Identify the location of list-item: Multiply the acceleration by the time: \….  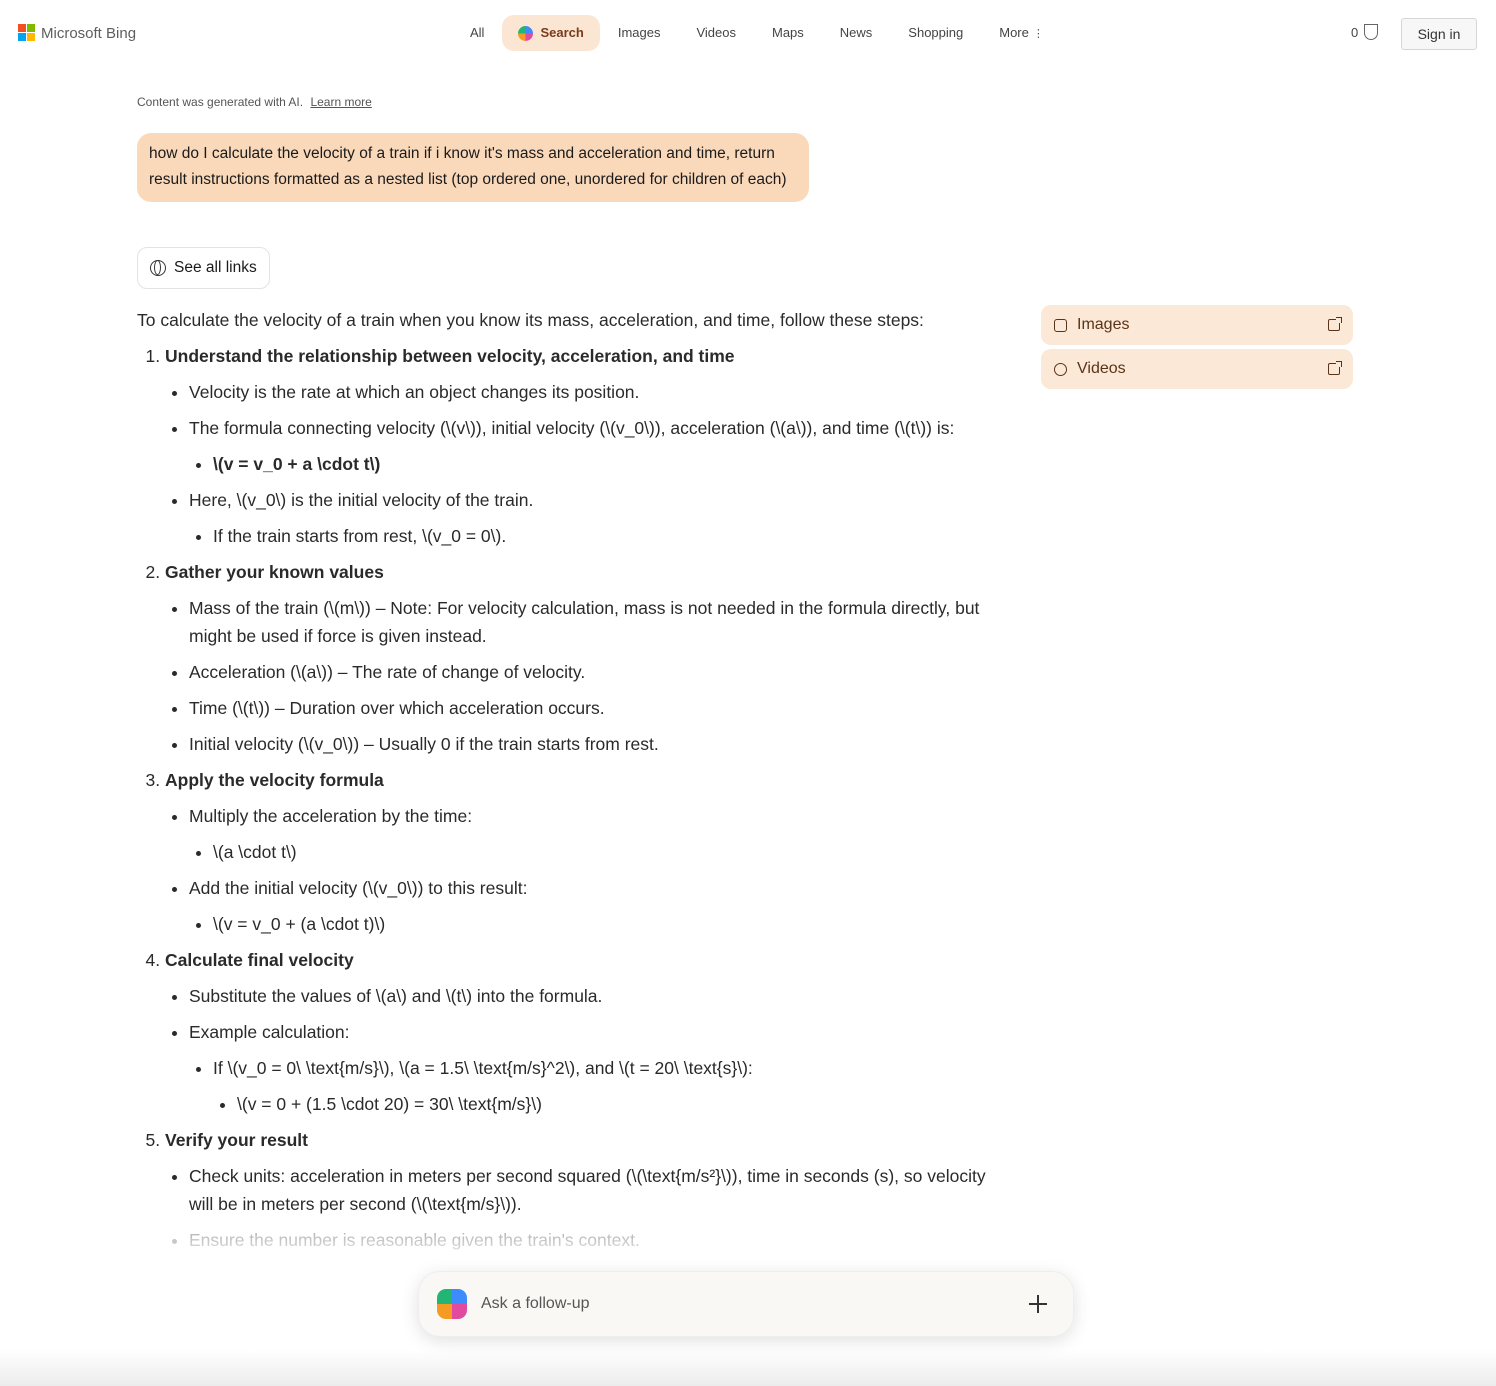
(593, 834).